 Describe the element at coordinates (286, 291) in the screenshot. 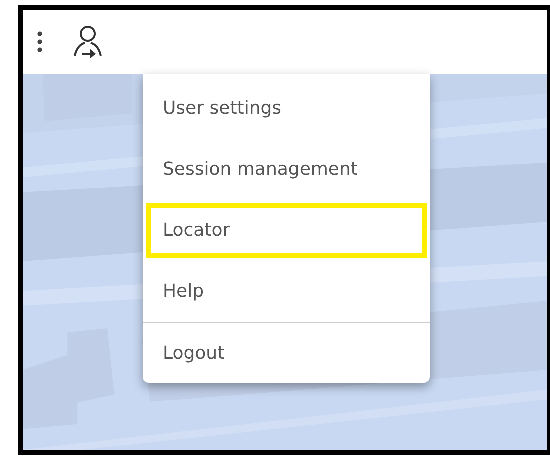

I see `menu-item: Help` at that location.